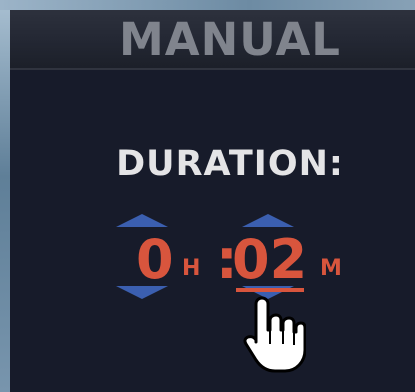  I want to click on mode-header-bar: MANUAL, so click(212, 40).